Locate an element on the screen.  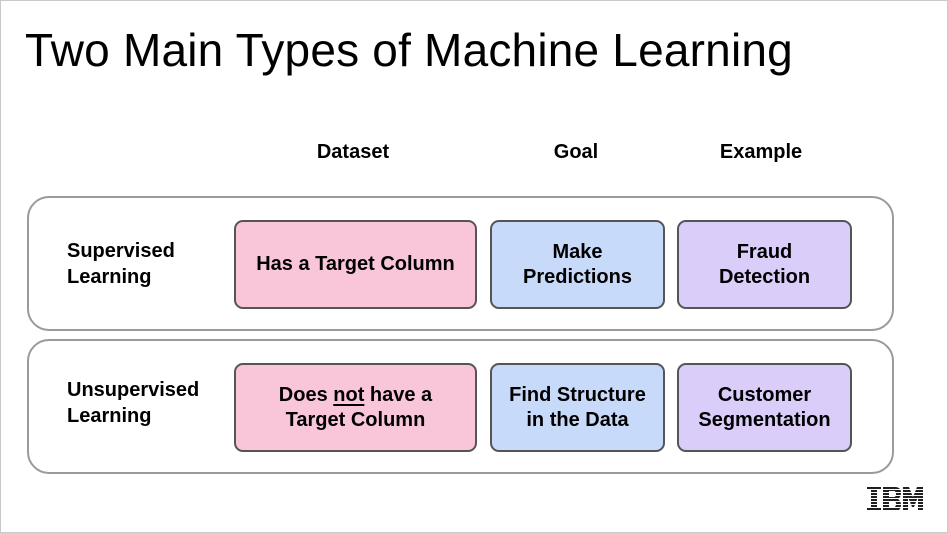
example-line-2: Detection is located at coordinates (764, 276).